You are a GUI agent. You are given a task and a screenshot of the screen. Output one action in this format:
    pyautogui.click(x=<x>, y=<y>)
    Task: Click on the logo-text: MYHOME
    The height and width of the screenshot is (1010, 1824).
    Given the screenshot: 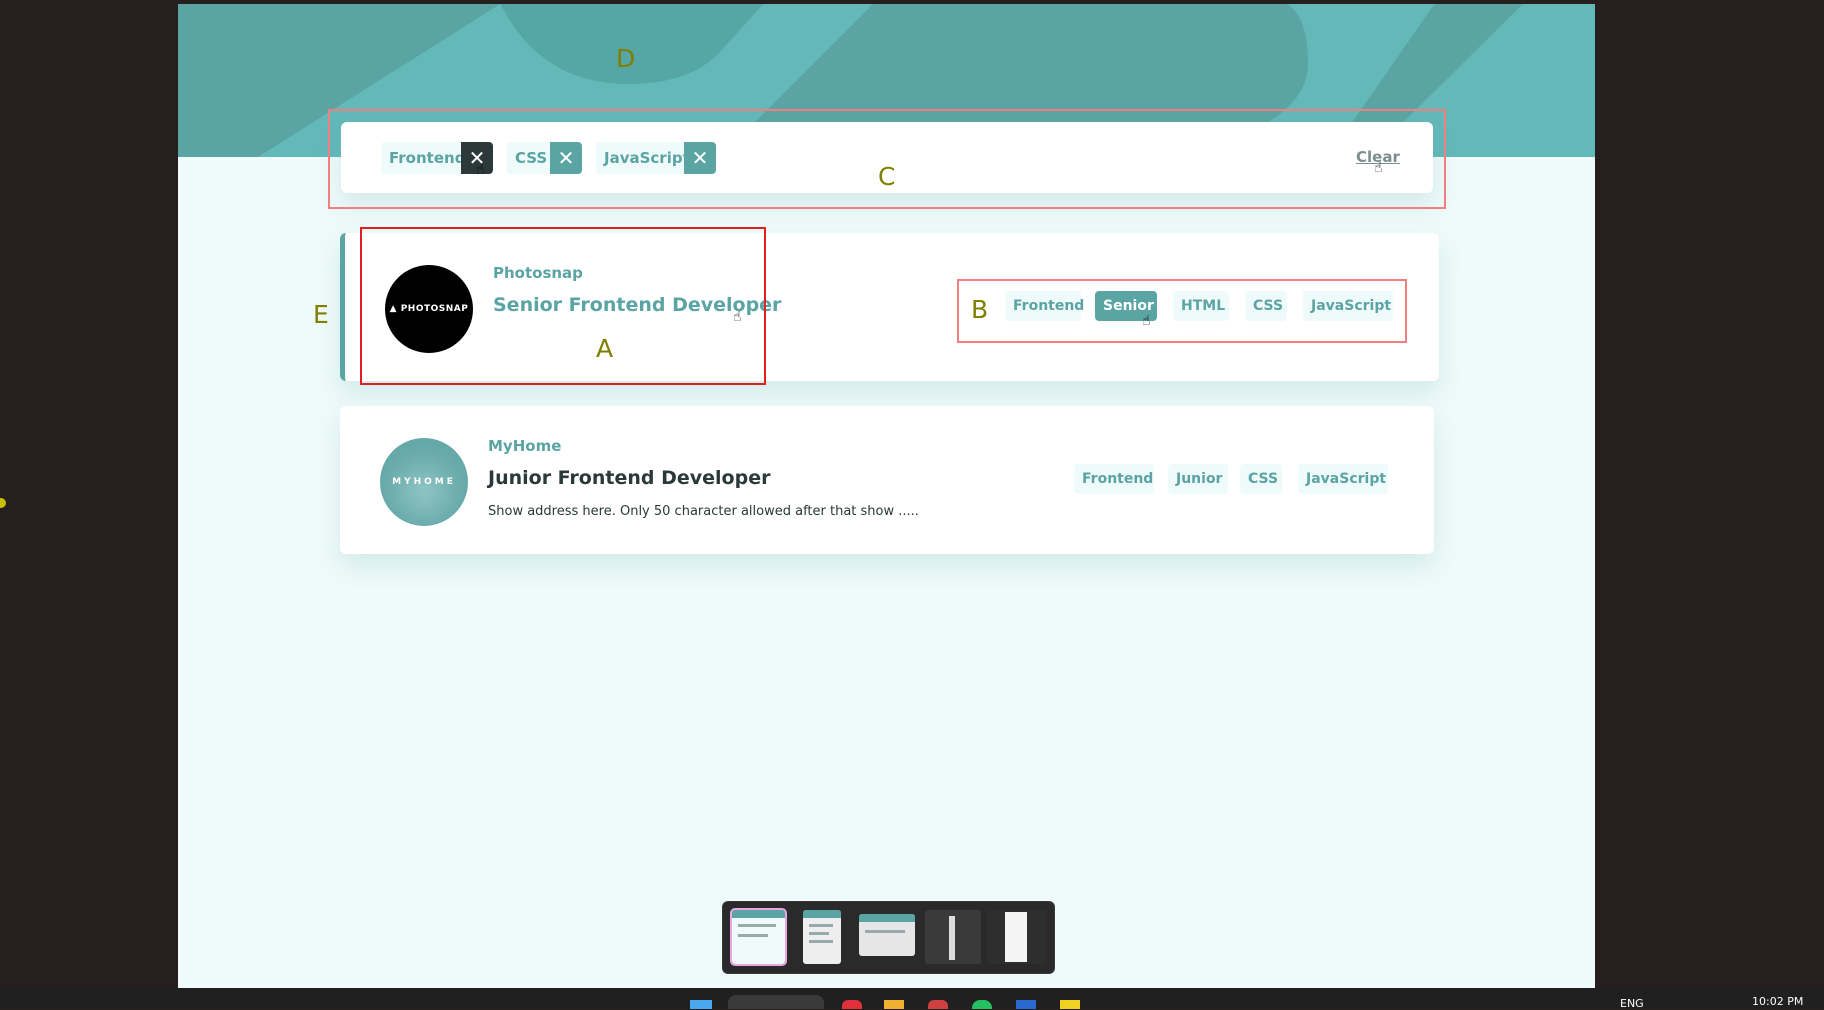 What is the action you would take?
    pyautogui.click(x=424, y=482)
    